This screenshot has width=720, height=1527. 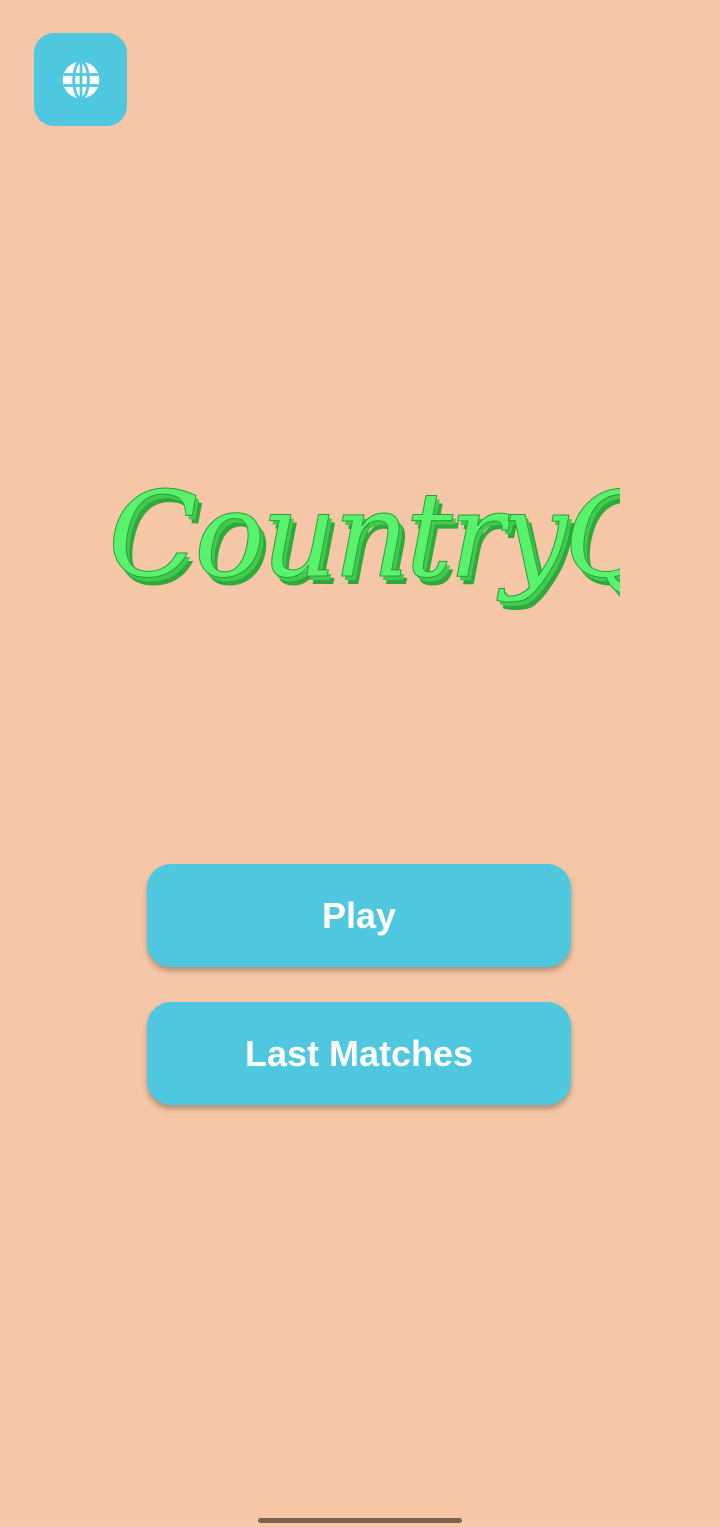 I want to click on home-indicator, so click(x=360, y=1520).